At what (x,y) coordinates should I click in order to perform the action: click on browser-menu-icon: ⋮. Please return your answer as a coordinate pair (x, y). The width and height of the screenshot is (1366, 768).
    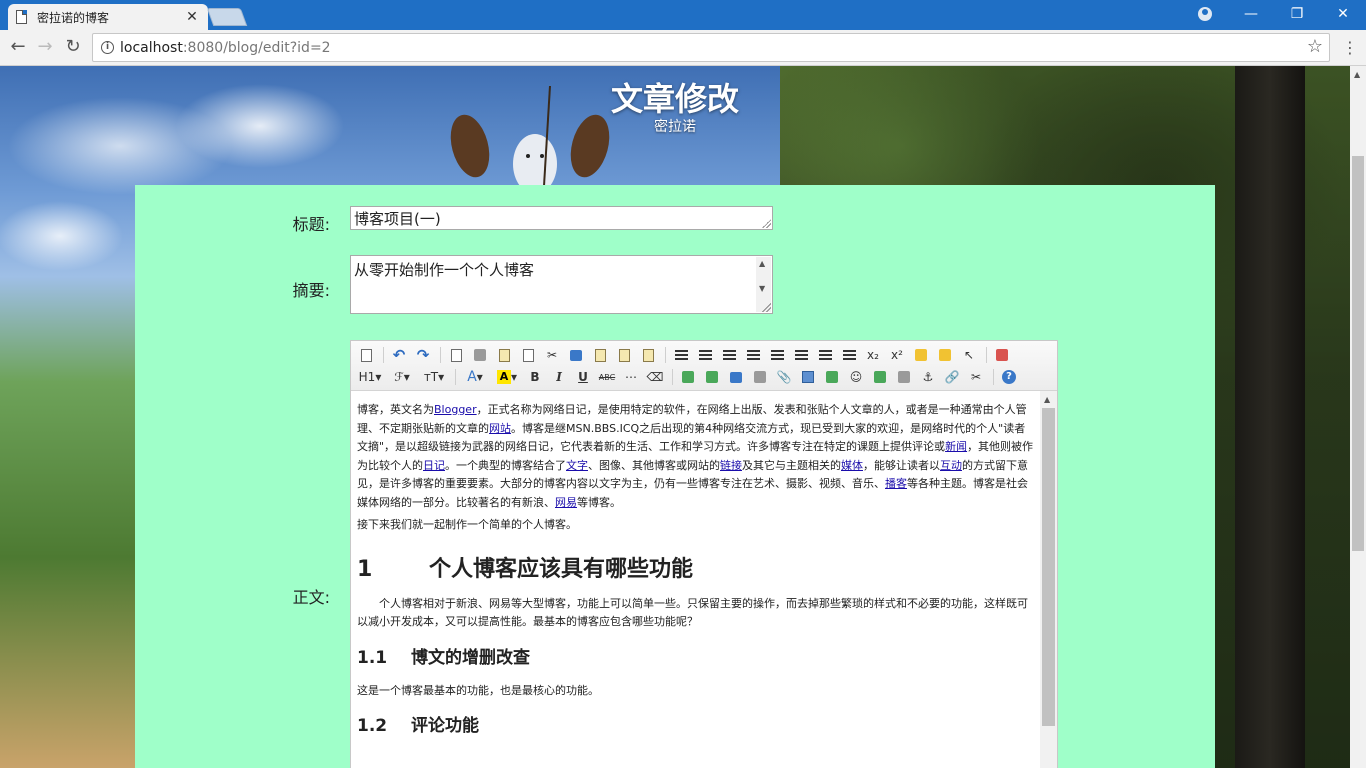
    Looking at the image, I should click on (1350, 48).